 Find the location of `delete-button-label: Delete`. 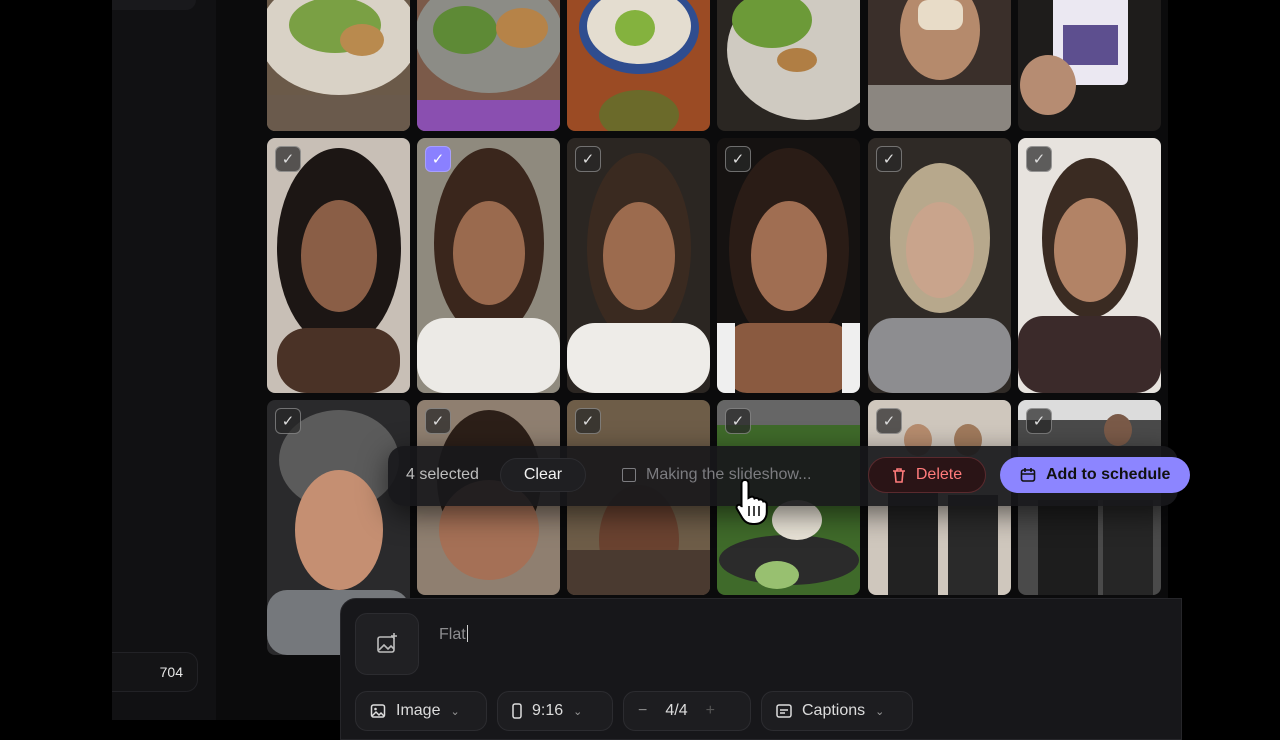

delete-button-label: Delete is located at coordinates (939, 474).